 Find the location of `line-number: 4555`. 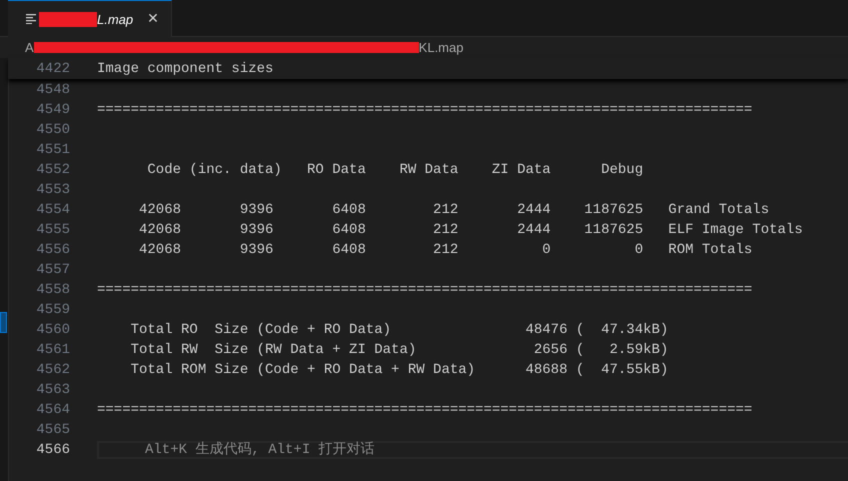

line-number: 4555 is located at coordinates (52, 230).